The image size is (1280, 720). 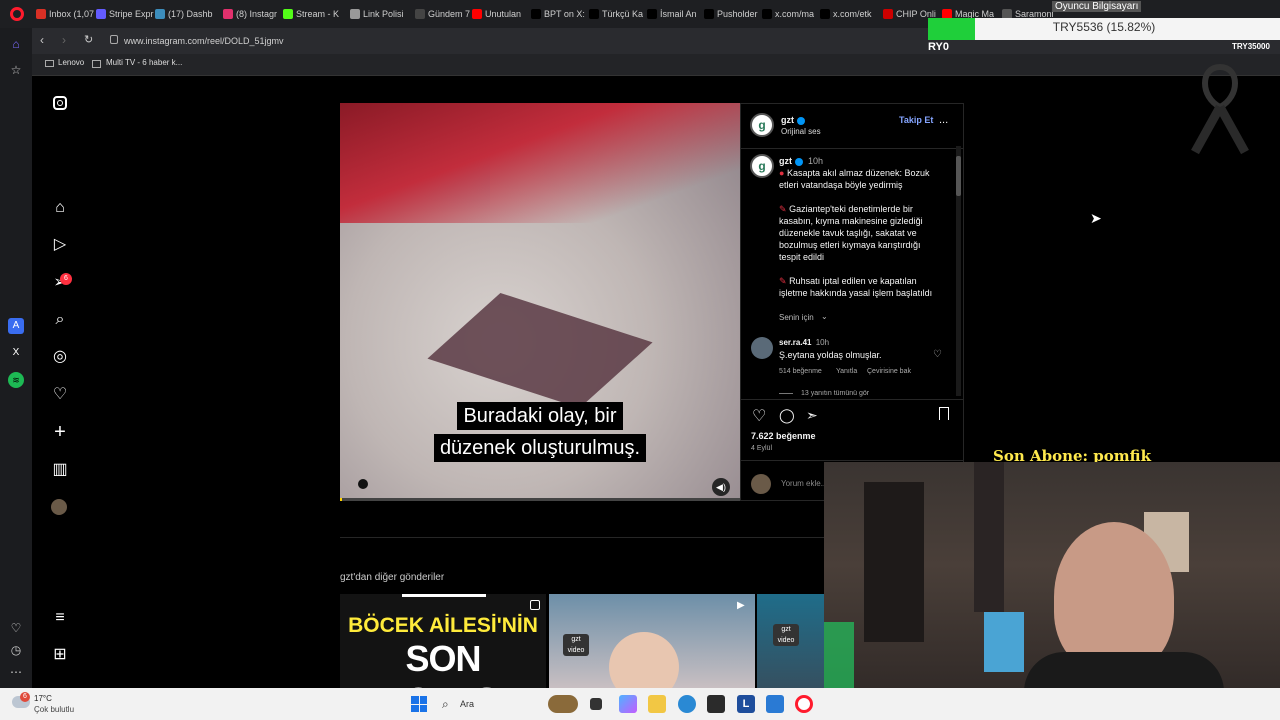 I want to click on browser-tab: Stream - K, so click(x=312, y=14).